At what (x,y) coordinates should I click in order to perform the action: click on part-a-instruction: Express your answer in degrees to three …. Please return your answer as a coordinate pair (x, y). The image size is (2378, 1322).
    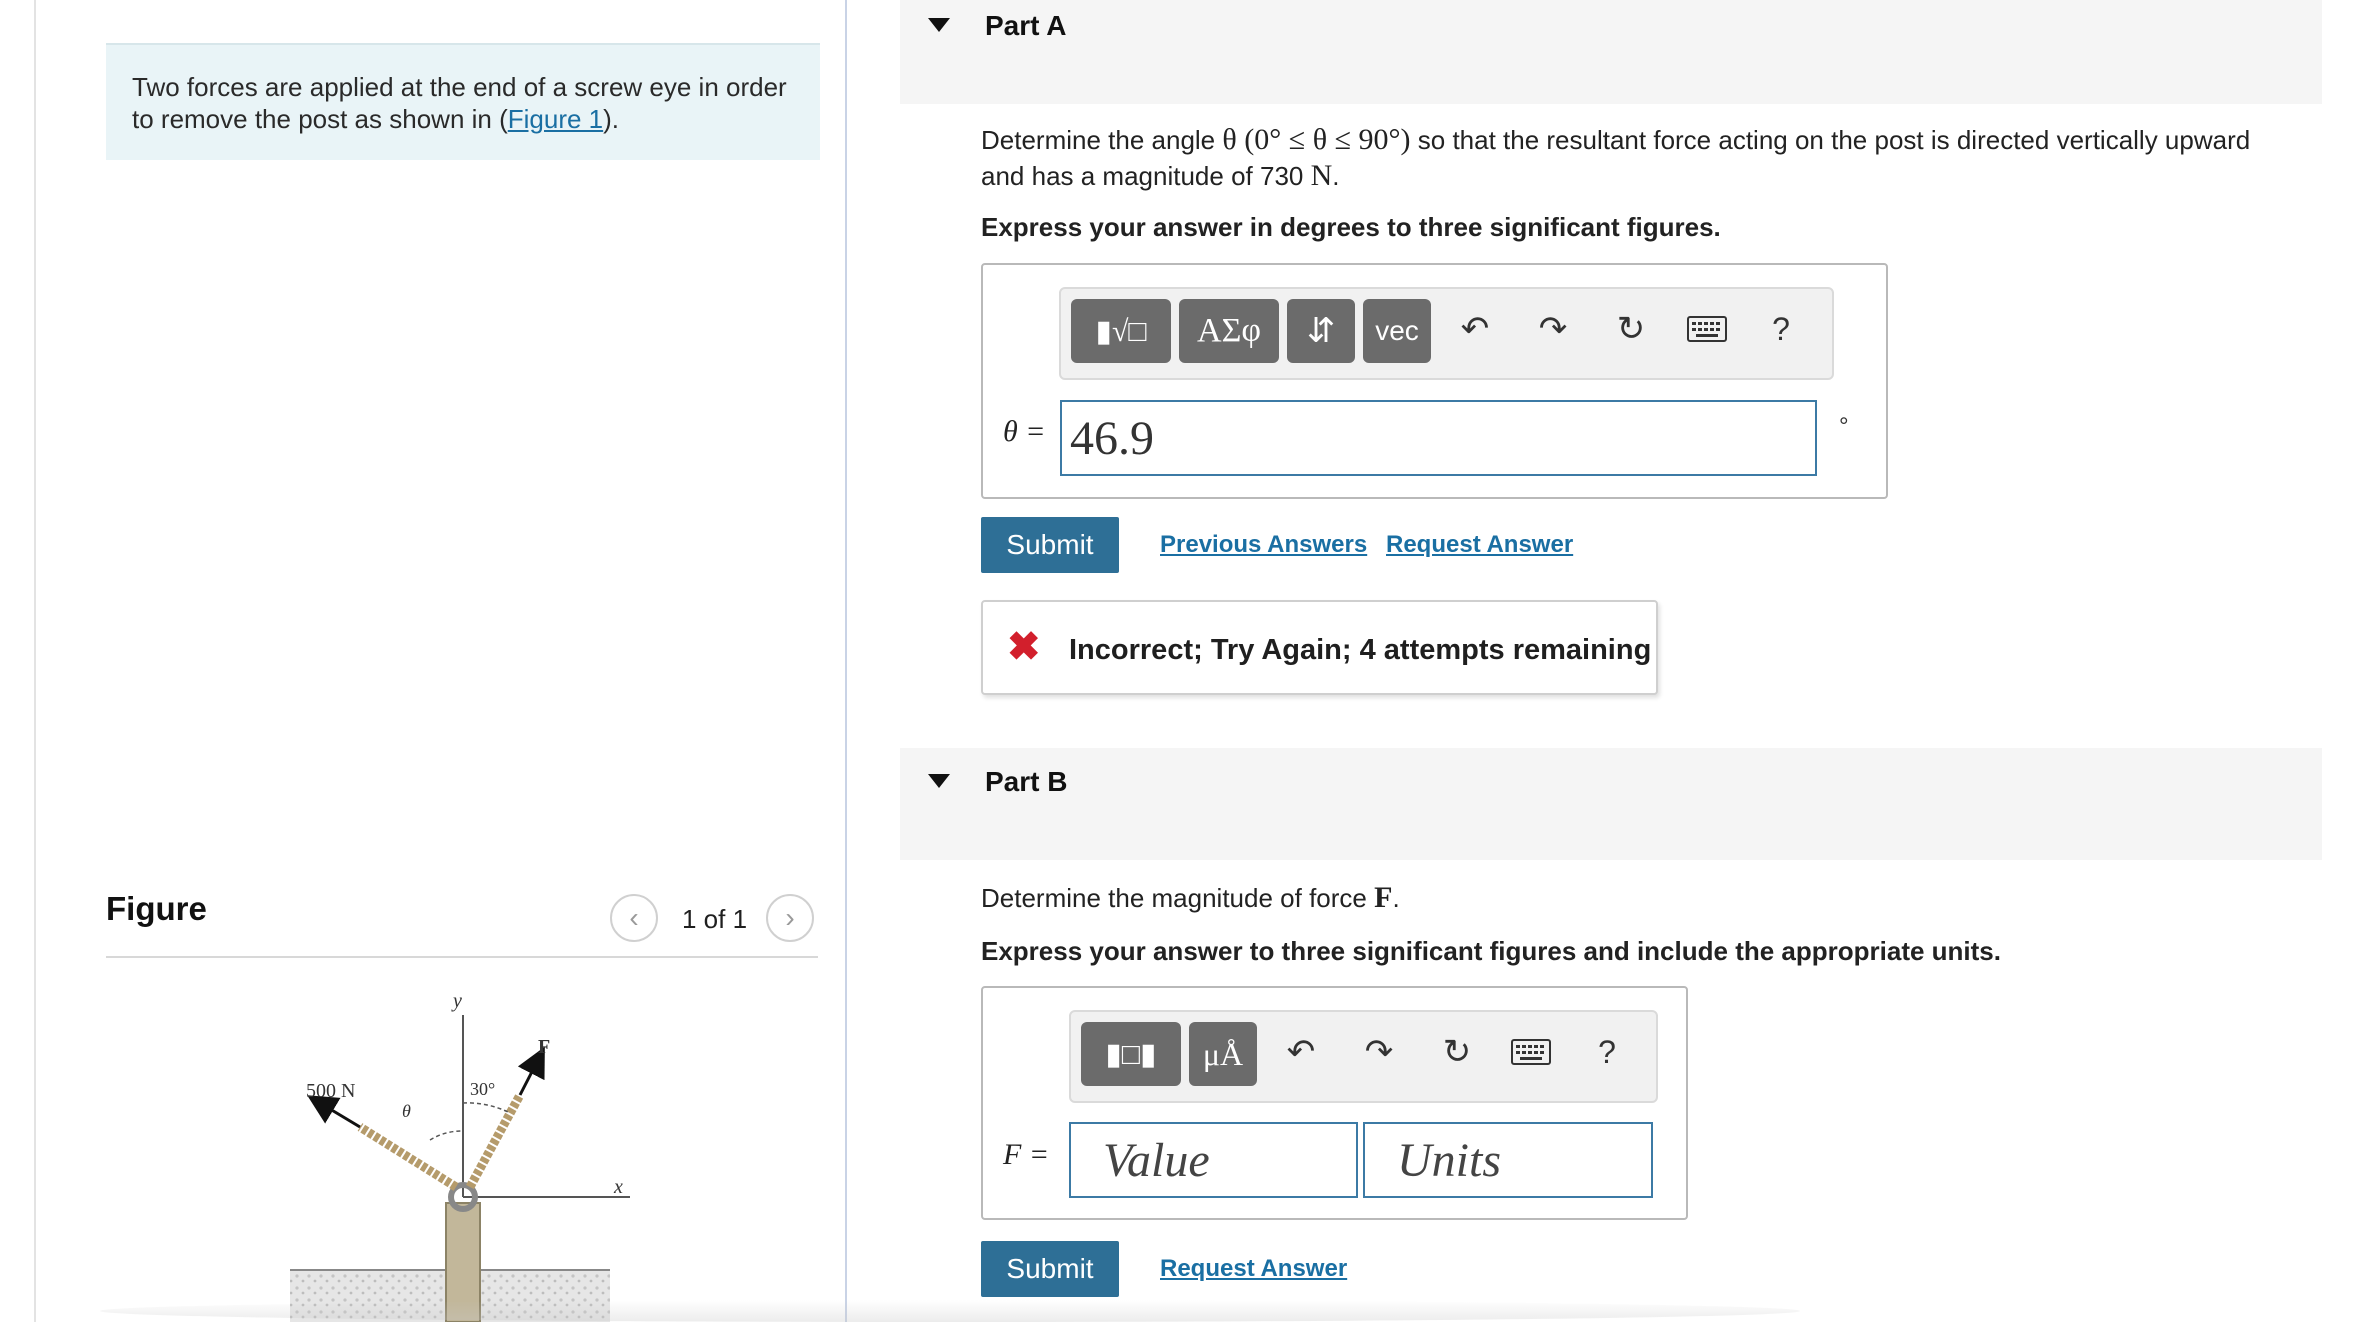
    Looking at the image, I should click on (1351, 227).